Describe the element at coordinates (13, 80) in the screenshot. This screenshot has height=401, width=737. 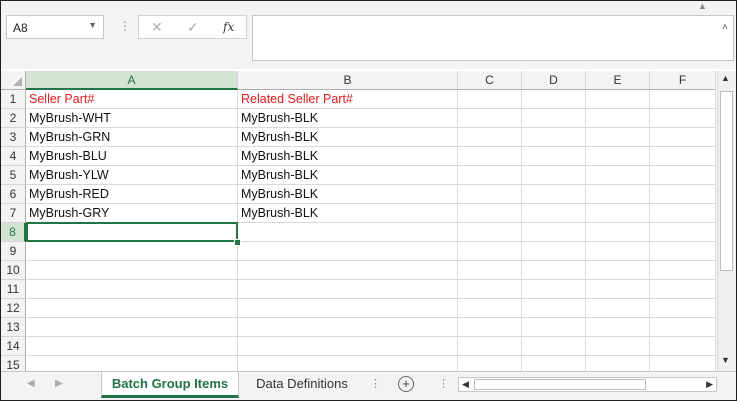
I see `select-all-corner` at that location.